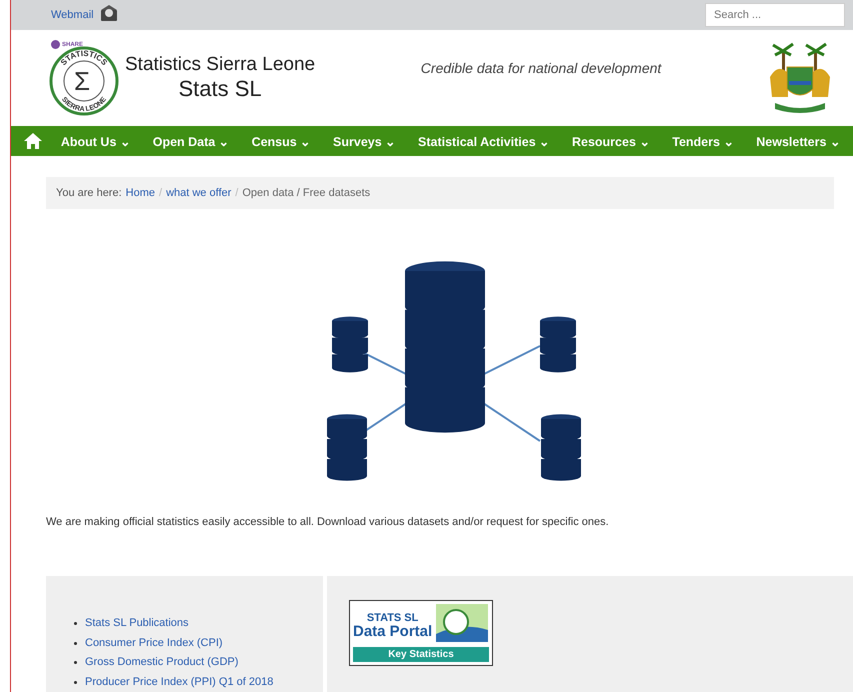 The image size is (853, 692). Describe the element at coordinates (541, 68) in the screenshot. I see `tagline: Credible data for national development` at that location.